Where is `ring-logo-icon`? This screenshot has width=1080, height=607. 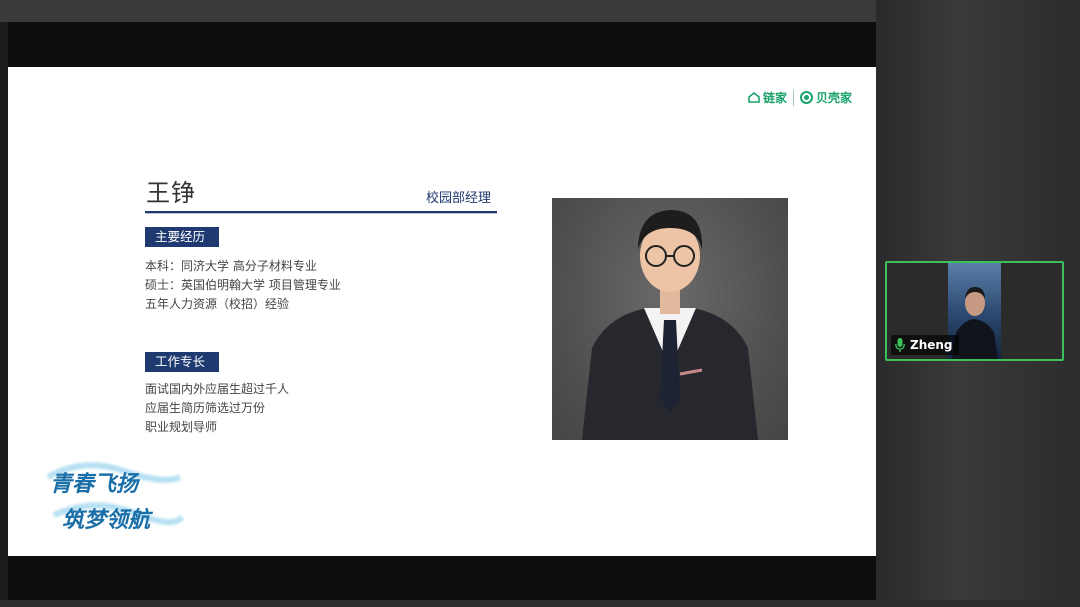 ring-logo-icon is located at coordinates (806, 97).